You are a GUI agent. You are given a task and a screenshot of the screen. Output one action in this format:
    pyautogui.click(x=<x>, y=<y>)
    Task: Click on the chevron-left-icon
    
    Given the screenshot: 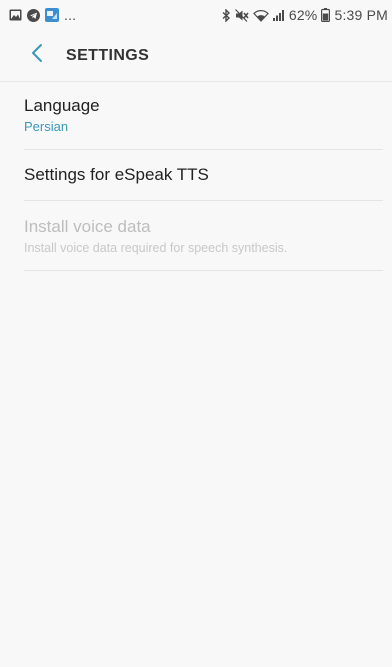 What is the action you would take?
    pyautogui.click(x=37, y=55)
    